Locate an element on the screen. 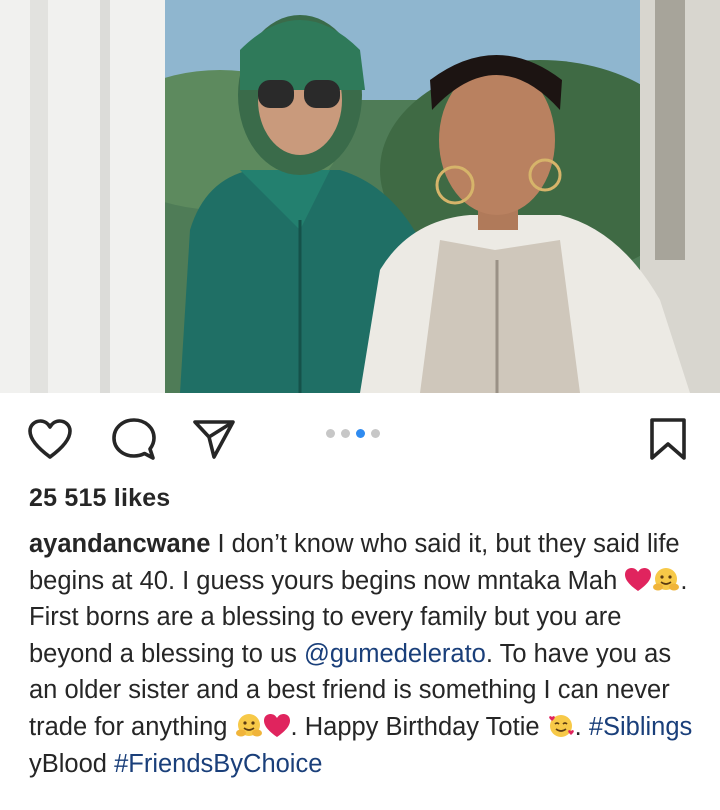  heart-outline-icon is located at coordinates (50, 439).